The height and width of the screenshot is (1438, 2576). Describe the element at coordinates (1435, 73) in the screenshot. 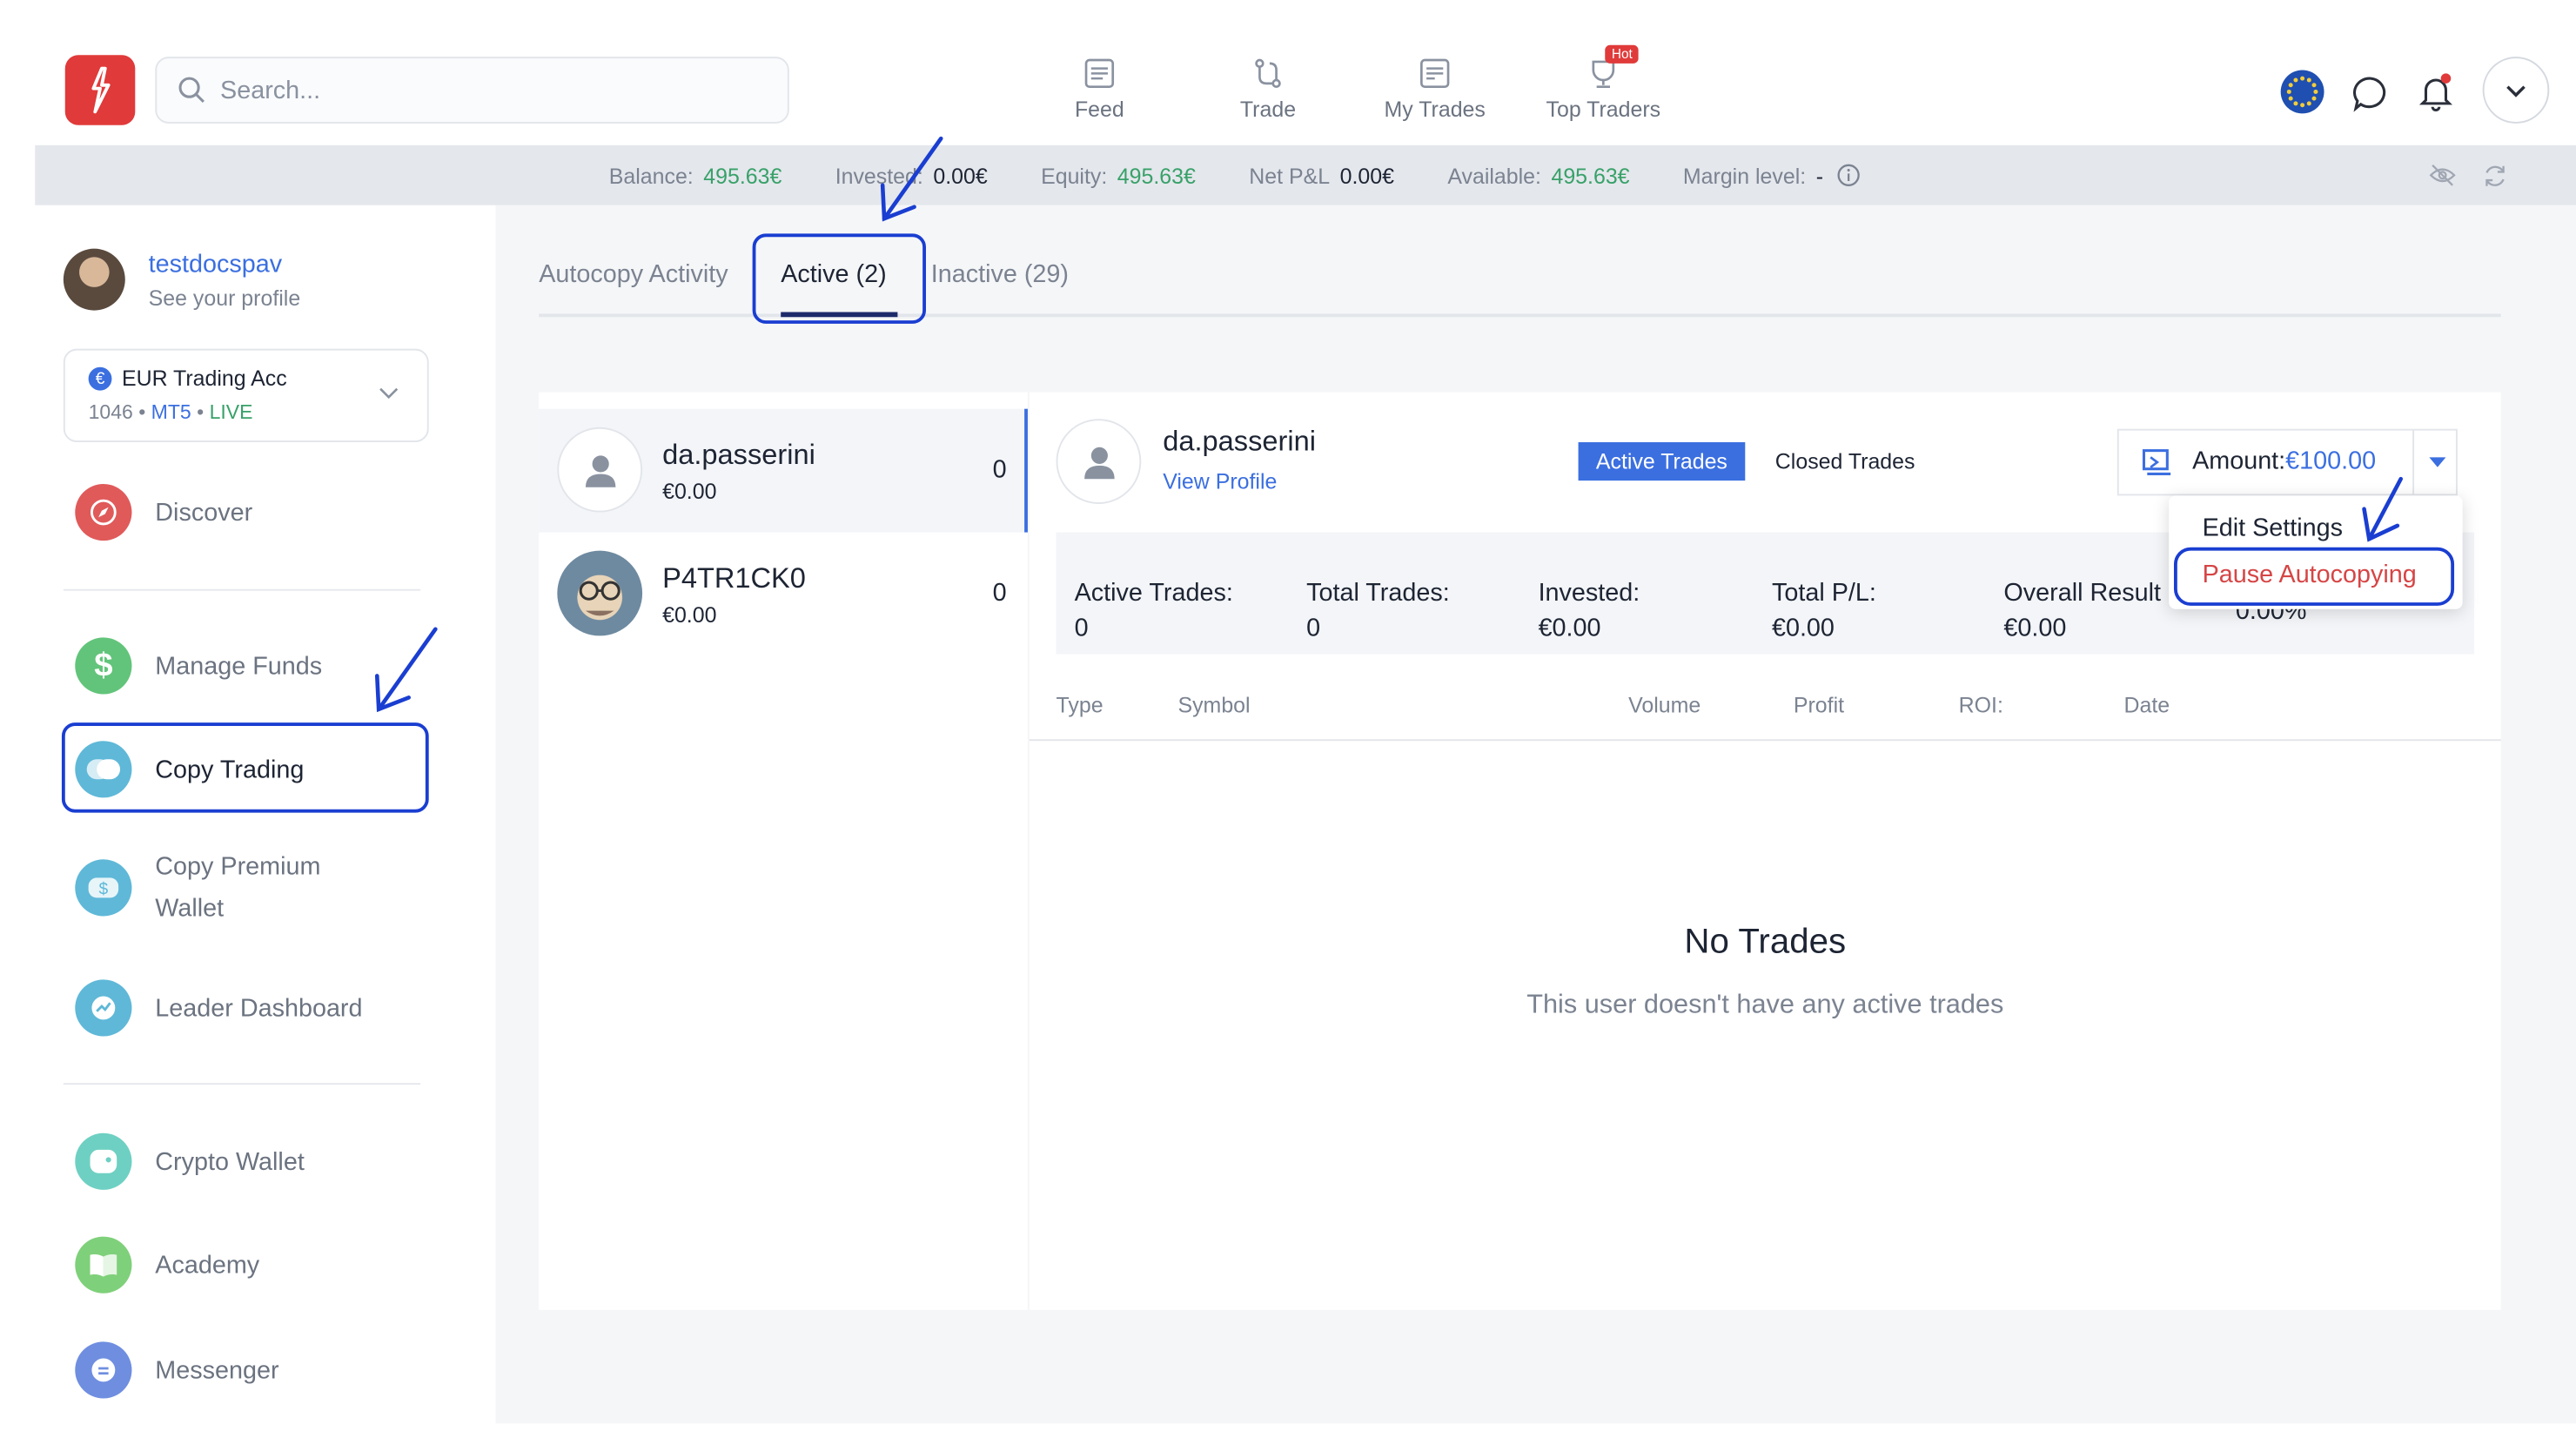

I see `my-trades-icon` at that location.